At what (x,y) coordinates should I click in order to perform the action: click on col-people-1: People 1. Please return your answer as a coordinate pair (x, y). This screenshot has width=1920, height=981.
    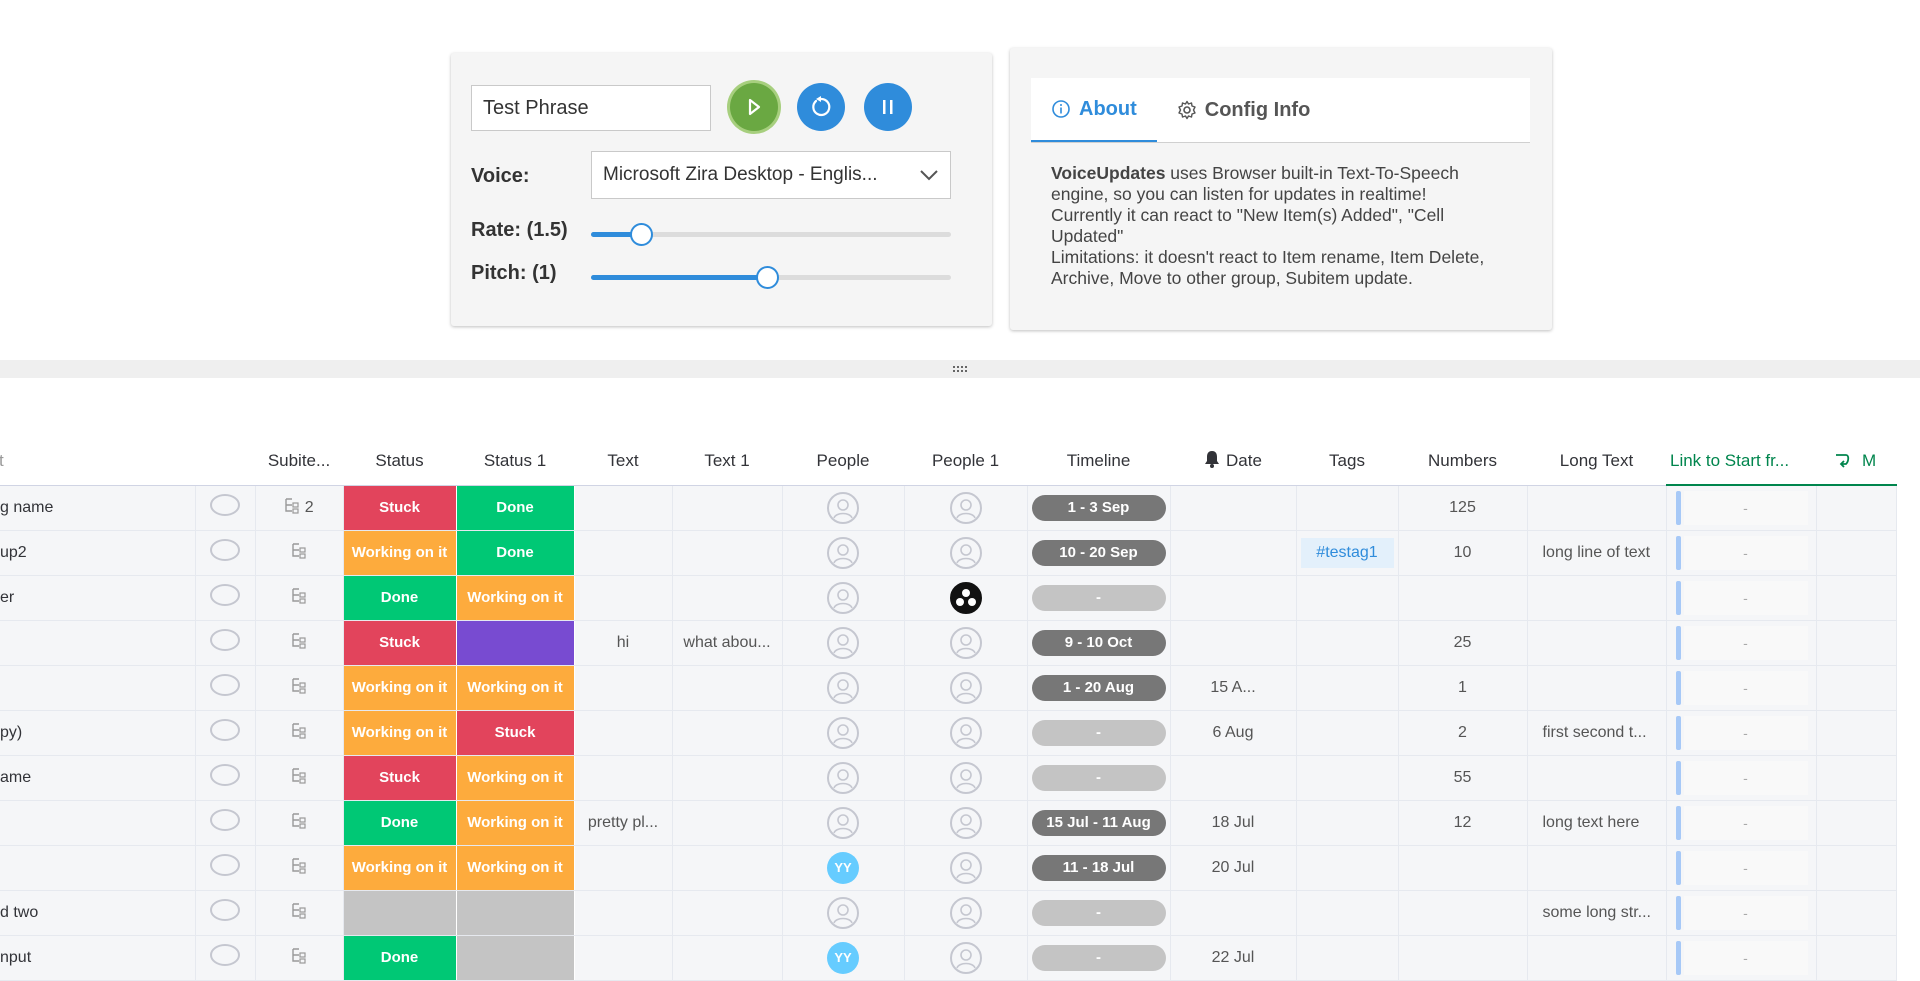
    Looking at the image, I should click on (965, 461).